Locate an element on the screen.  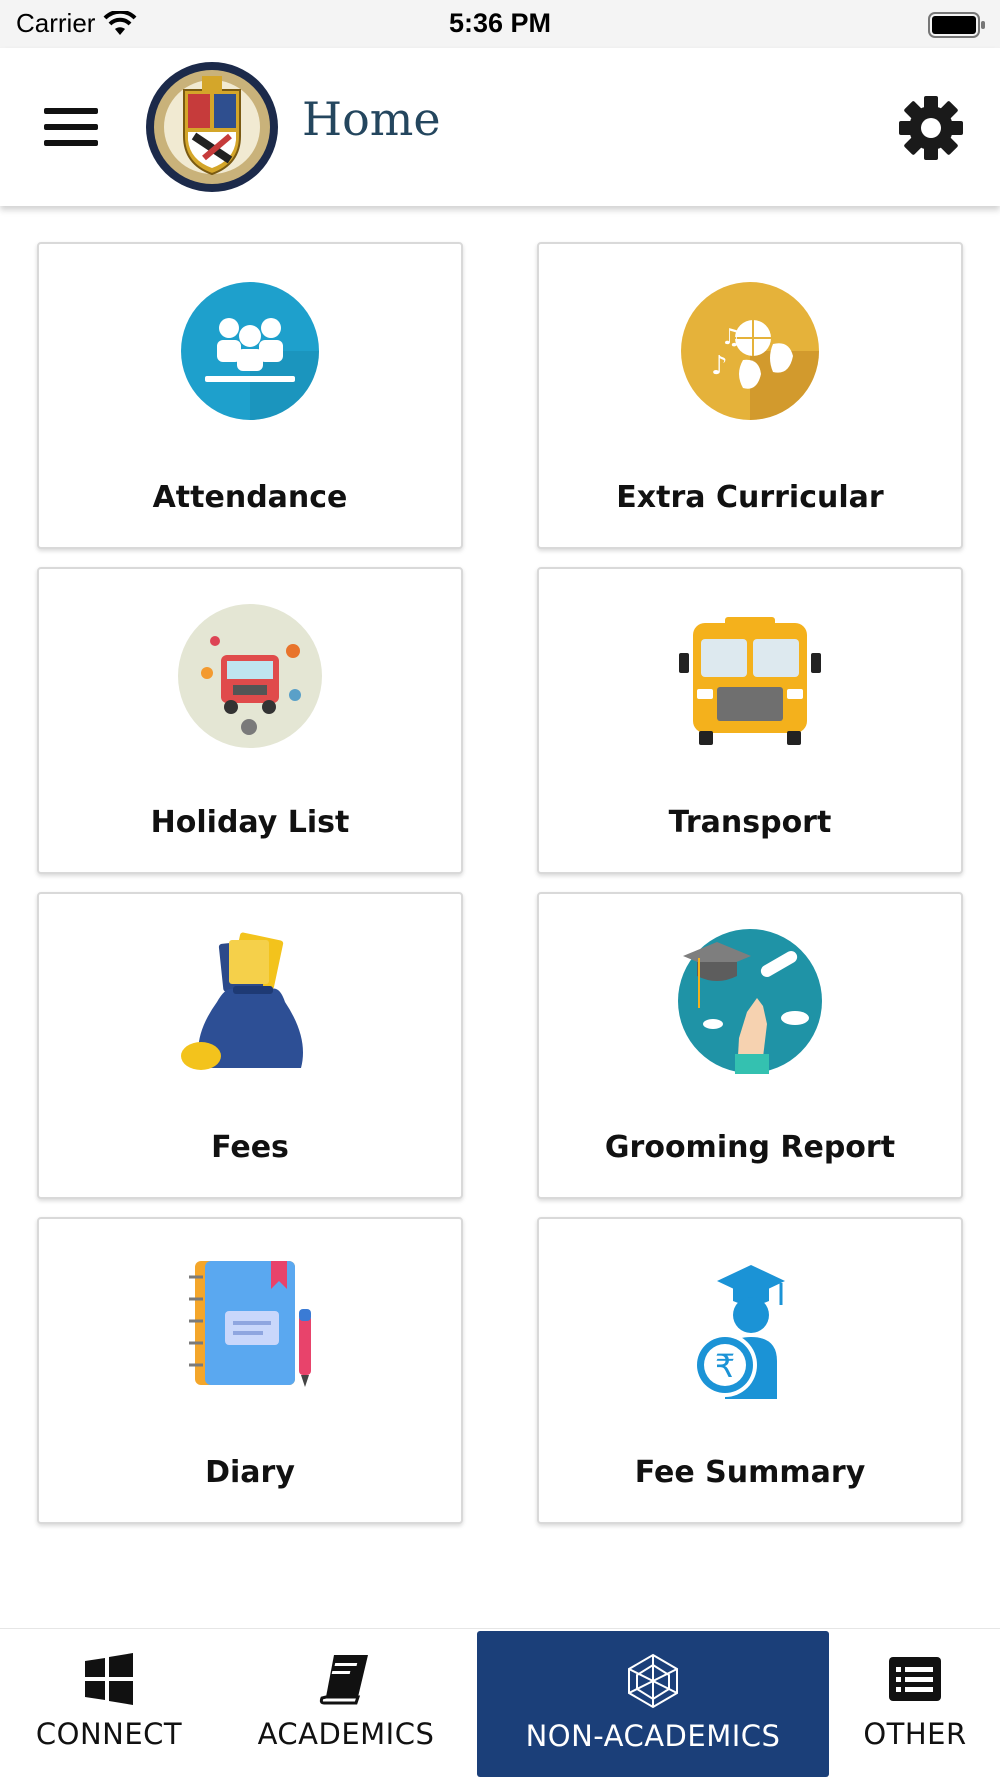
tile-diary: Diary is located at coordinates (250, 1370).